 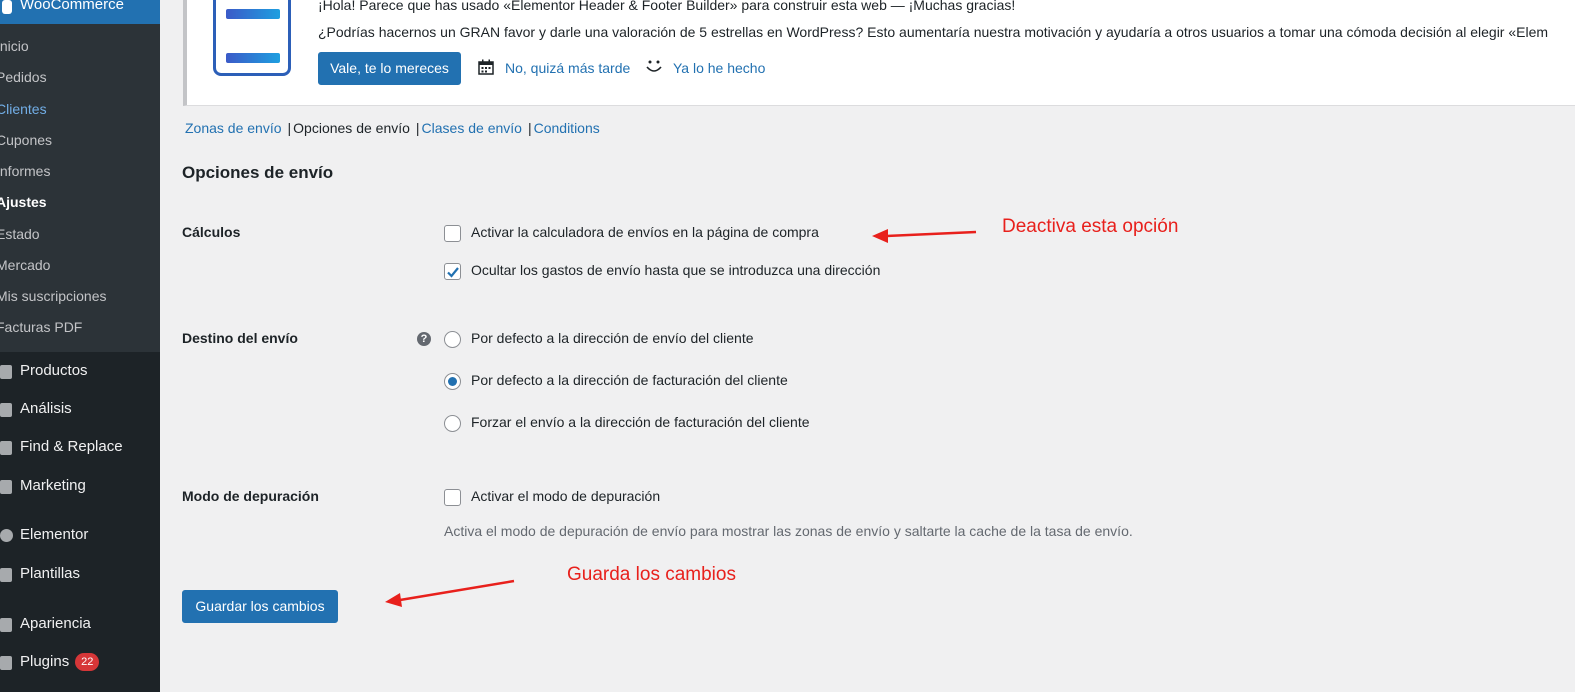 What do you see at coordinates (924, 236) in the screenshot?
I see `arrow-to-calculator-option` at bounding box center [924, 236].